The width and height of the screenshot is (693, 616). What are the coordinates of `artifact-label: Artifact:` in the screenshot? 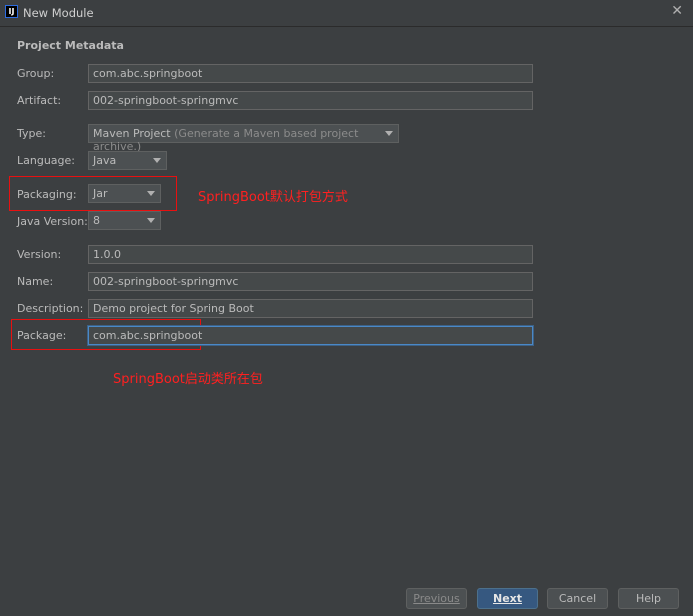 It's located at (39, 100).